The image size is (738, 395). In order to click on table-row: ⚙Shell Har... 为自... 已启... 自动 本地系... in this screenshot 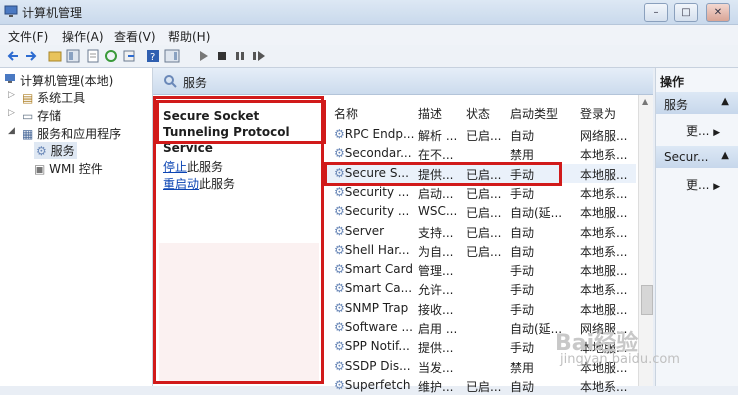, I will do `click(481, 250)`.